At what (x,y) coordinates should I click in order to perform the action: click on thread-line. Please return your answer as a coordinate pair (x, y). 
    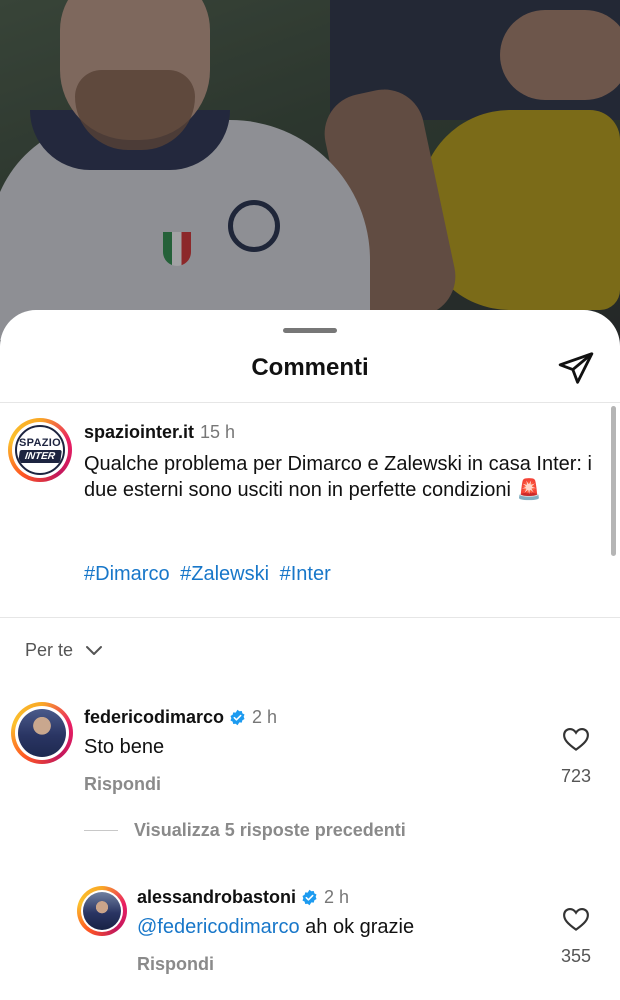
    Looking at the image, I should click on (101, 830).